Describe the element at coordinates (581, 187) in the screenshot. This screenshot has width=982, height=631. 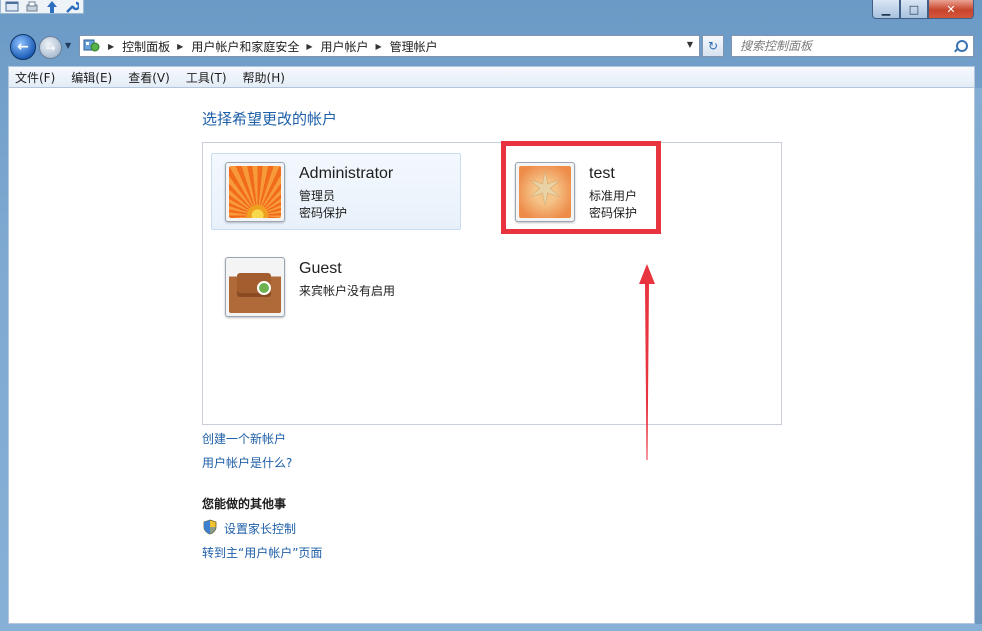
I see `highlight-annotation` at that location.